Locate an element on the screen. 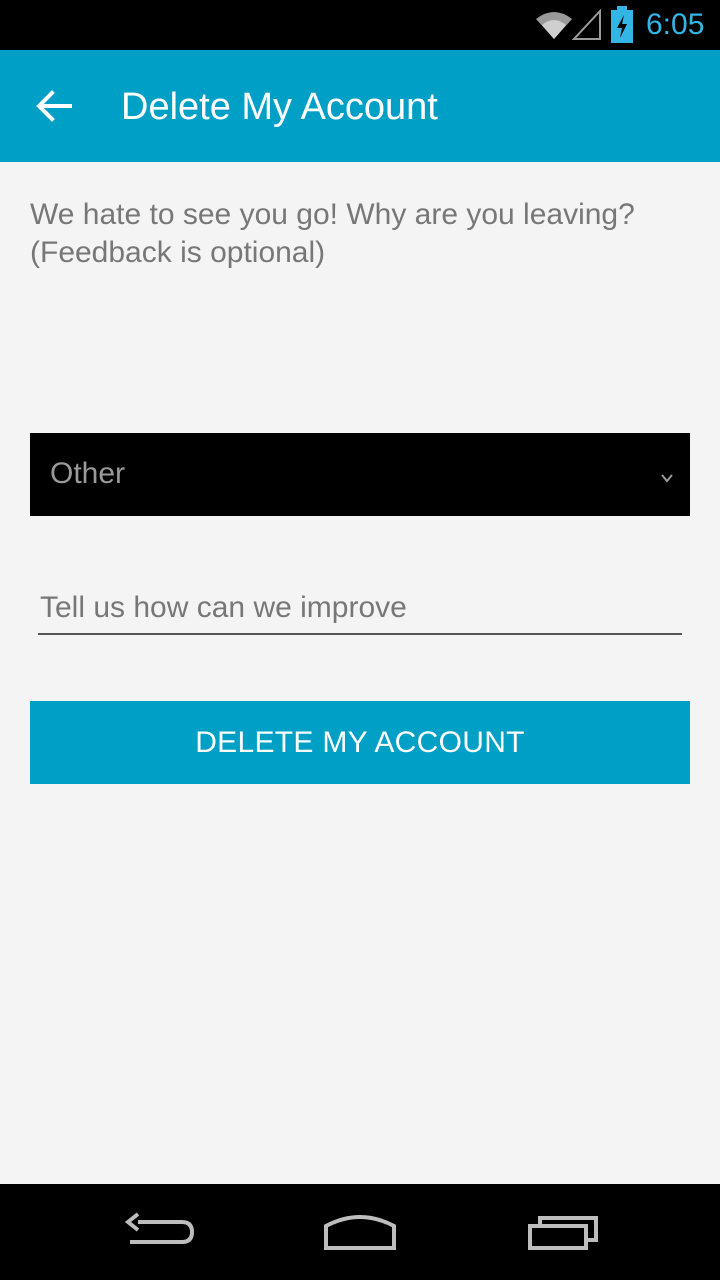 This screenshot has width=720, height=1280. intro-line-2: (Feedback is optional) is located at coordinates (178, 252).